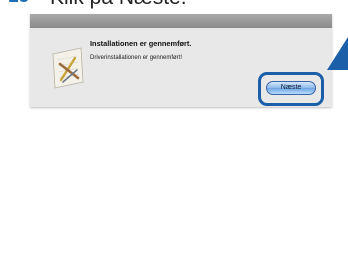  I want to click on pointer-arrow-icon, so click(337, 53).